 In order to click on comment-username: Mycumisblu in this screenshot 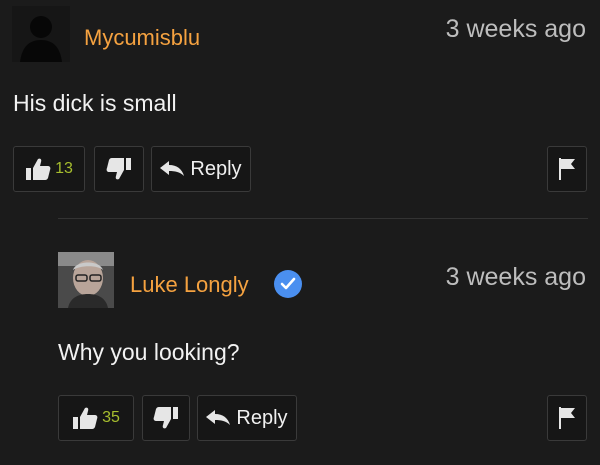, I will do `click(142, 38)`.